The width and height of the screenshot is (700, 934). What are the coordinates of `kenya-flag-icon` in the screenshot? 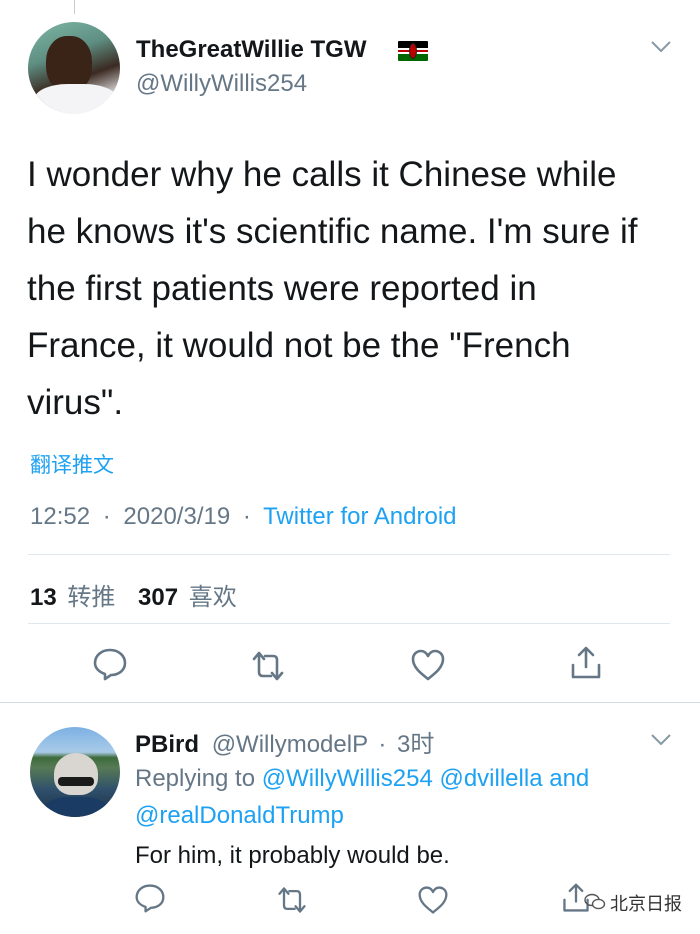 It's located at (413, 51).